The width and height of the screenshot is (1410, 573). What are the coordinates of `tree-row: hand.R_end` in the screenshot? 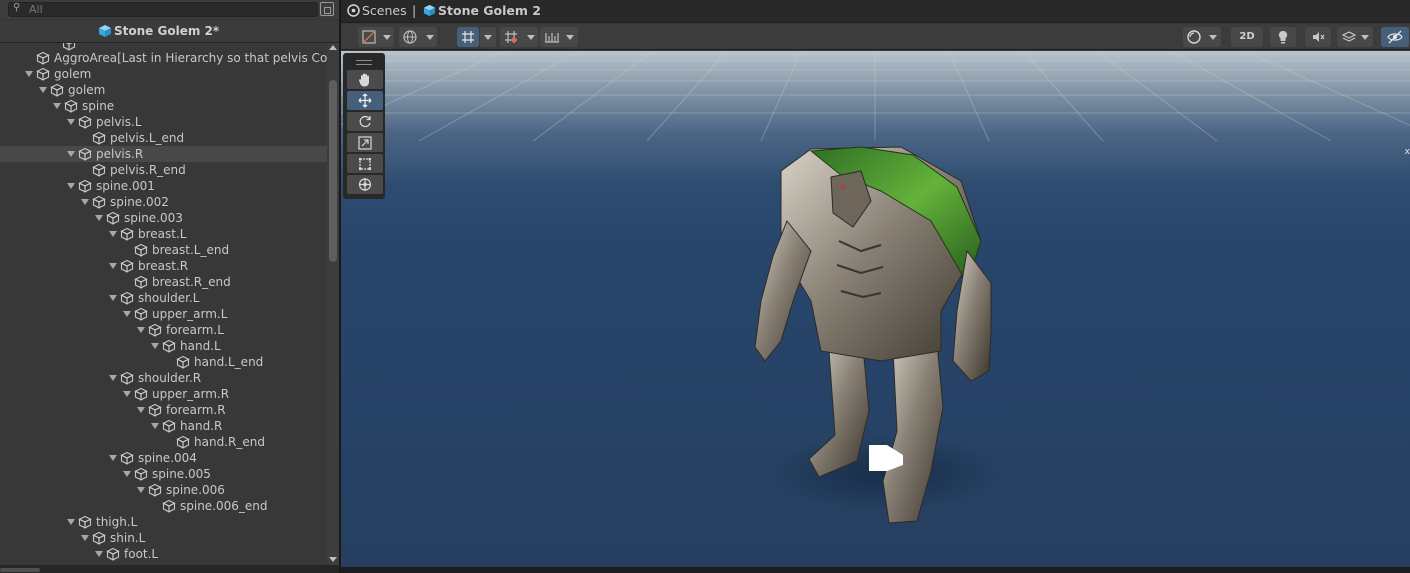 It's located at (163, 442).